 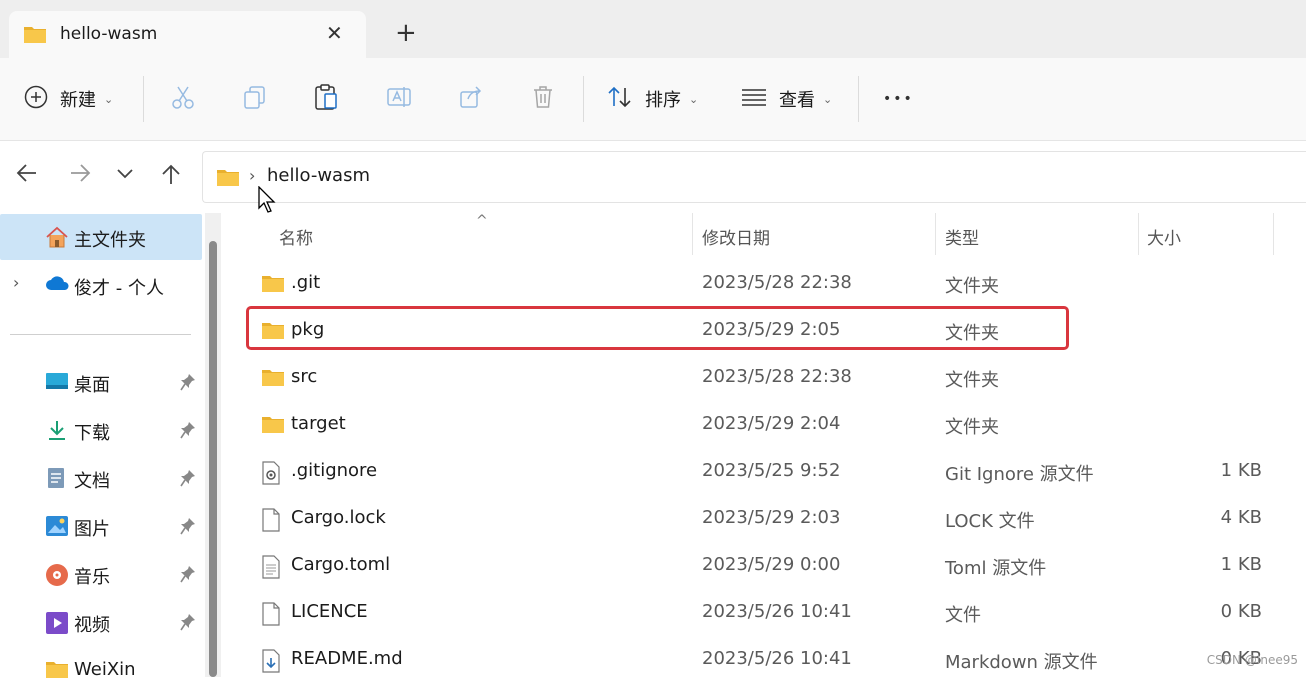 I want to click on column-header-date: 修改日期, so click(x=814, y=235).